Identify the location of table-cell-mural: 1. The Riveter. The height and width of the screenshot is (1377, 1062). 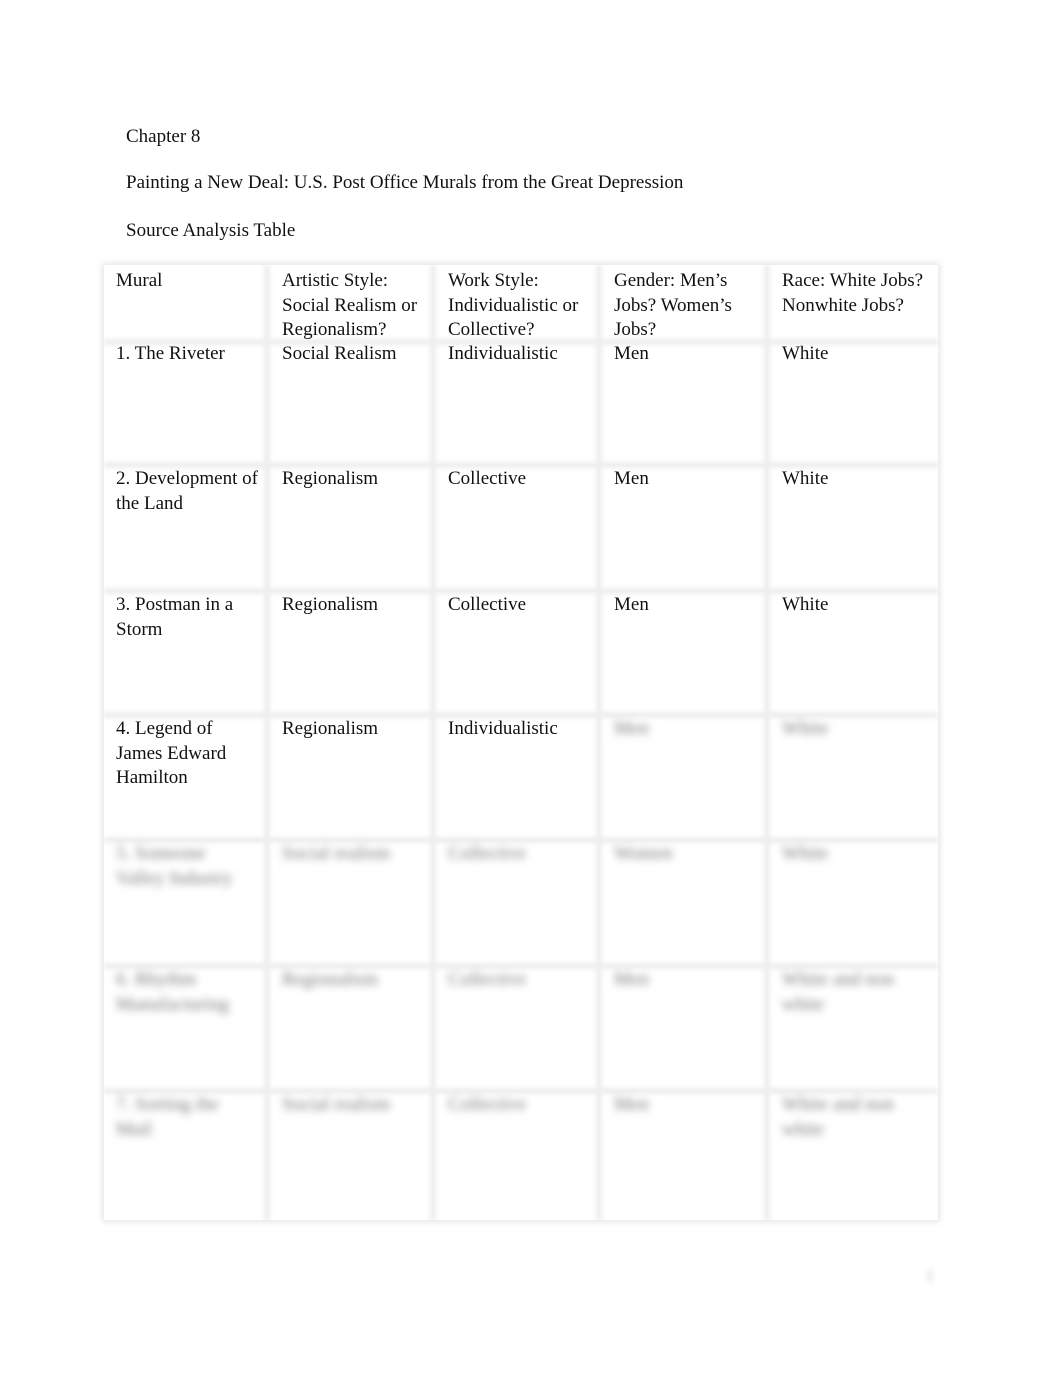
(170, 353).